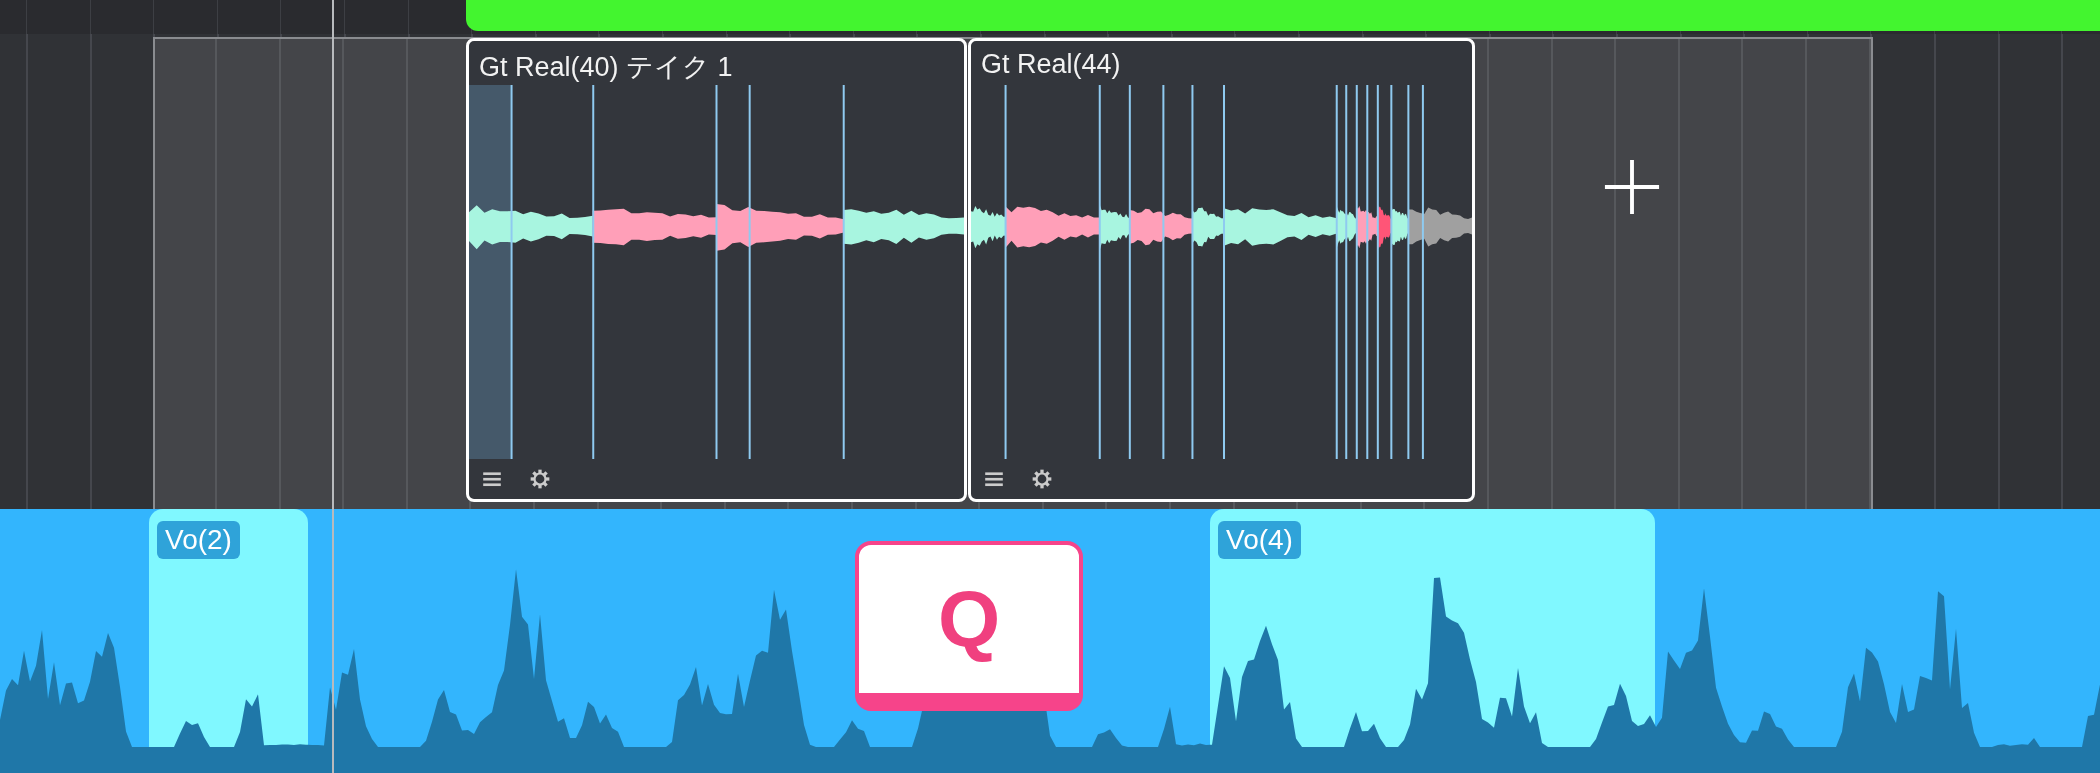  What do you see at coordinates (1259, 540) in the screenshot?
I see `region-label: Vo(4)` at bounding box center [1259, 540].